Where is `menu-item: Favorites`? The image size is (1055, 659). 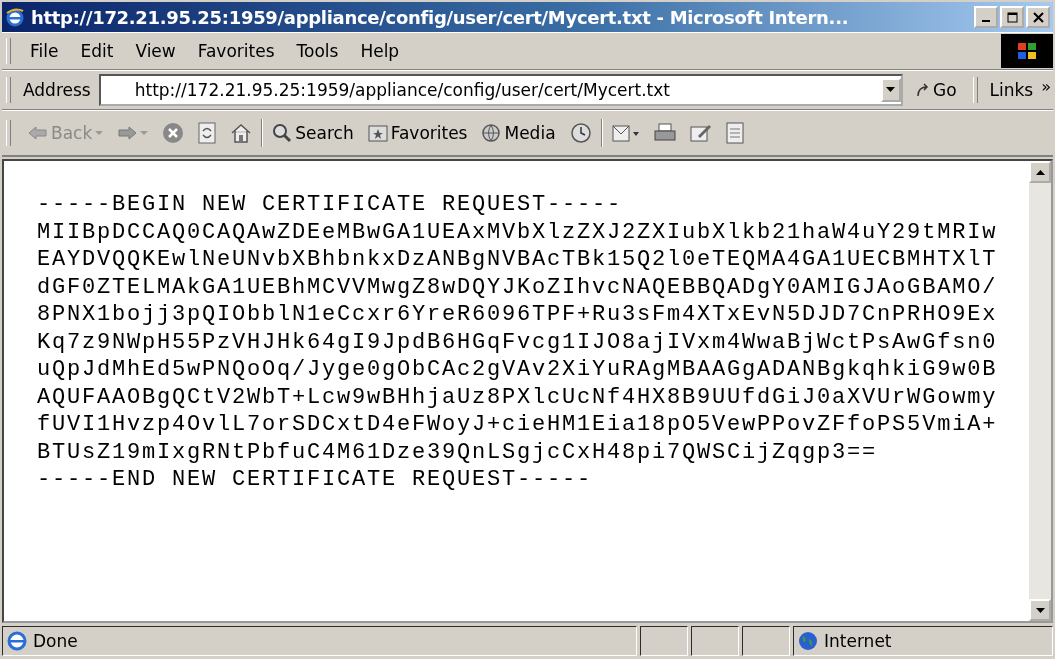 menu-item: Favorites is located at coordinates (236, 51).